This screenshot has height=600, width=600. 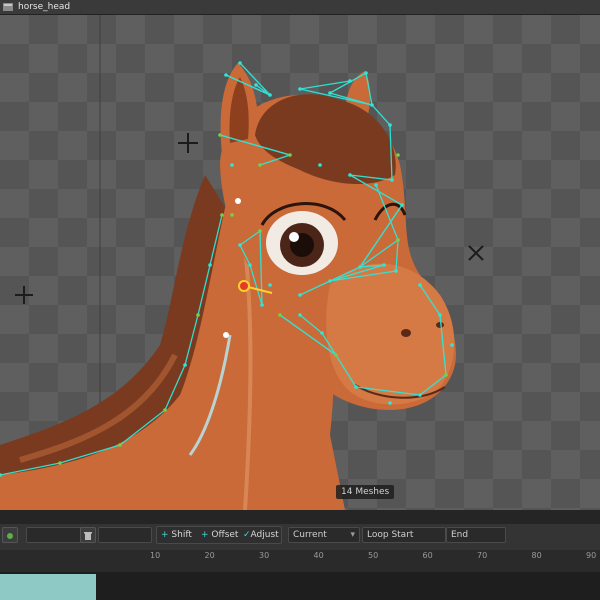 I want to click on loop-start-label: Loop Start, so click(x=390, y=535).